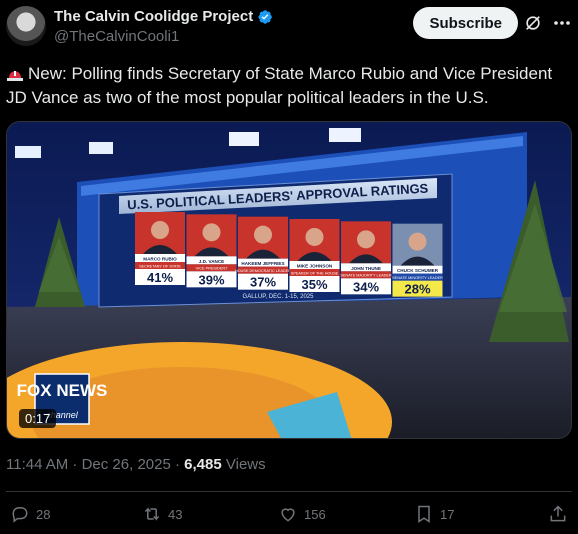  I want to click on leader-card: CHUCK SCHUMER SENATE MINORITY LEADER 28%, so click(417, 260).